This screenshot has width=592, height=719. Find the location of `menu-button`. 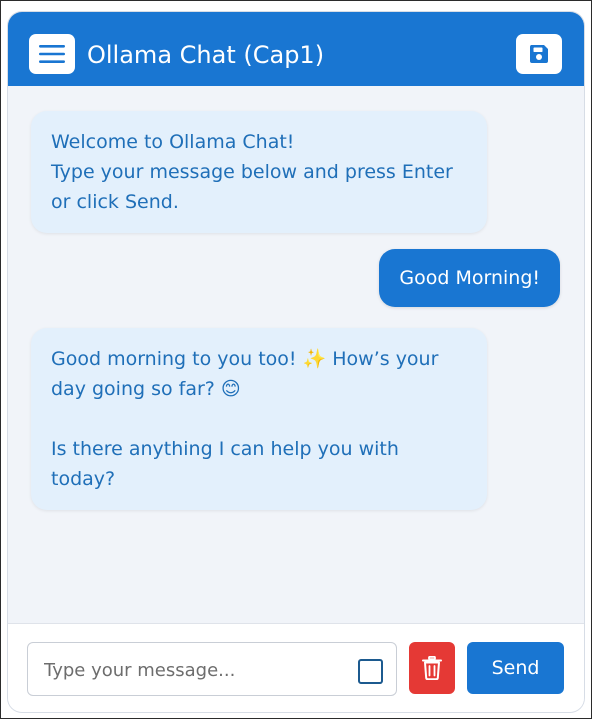

menu-button is located at coordinates (52, 54).